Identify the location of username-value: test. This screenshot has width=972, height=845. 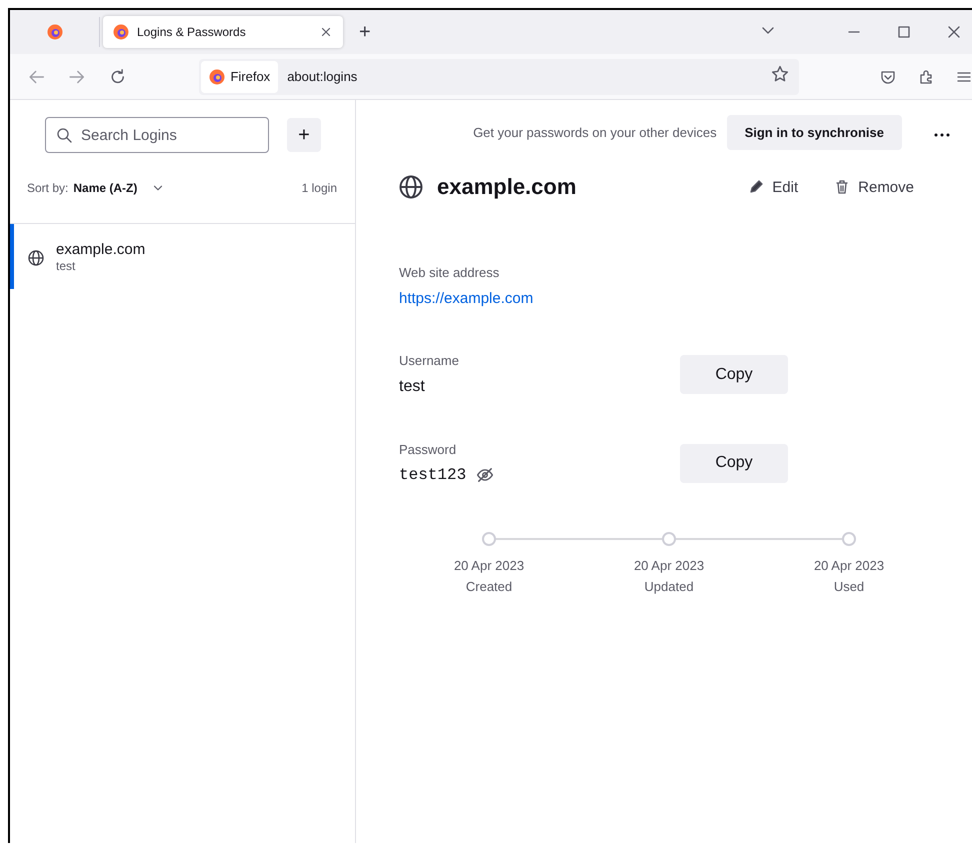
(412, 387).